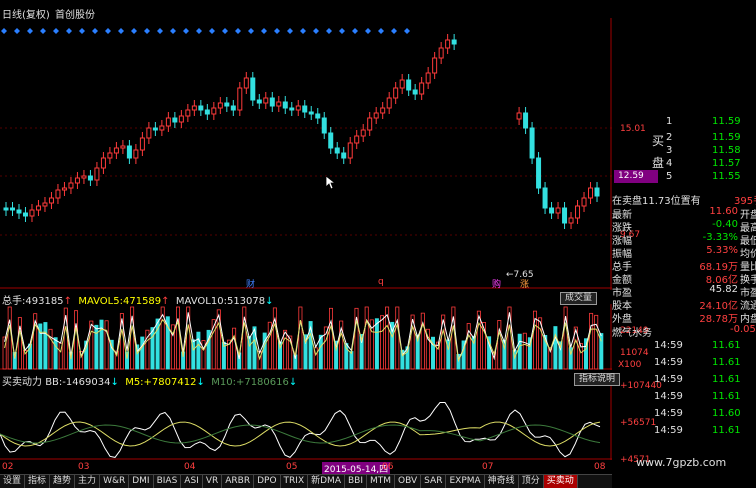 The image size is (756, 488). I want to click on event-mark-cai: 财, so click(250, 283).